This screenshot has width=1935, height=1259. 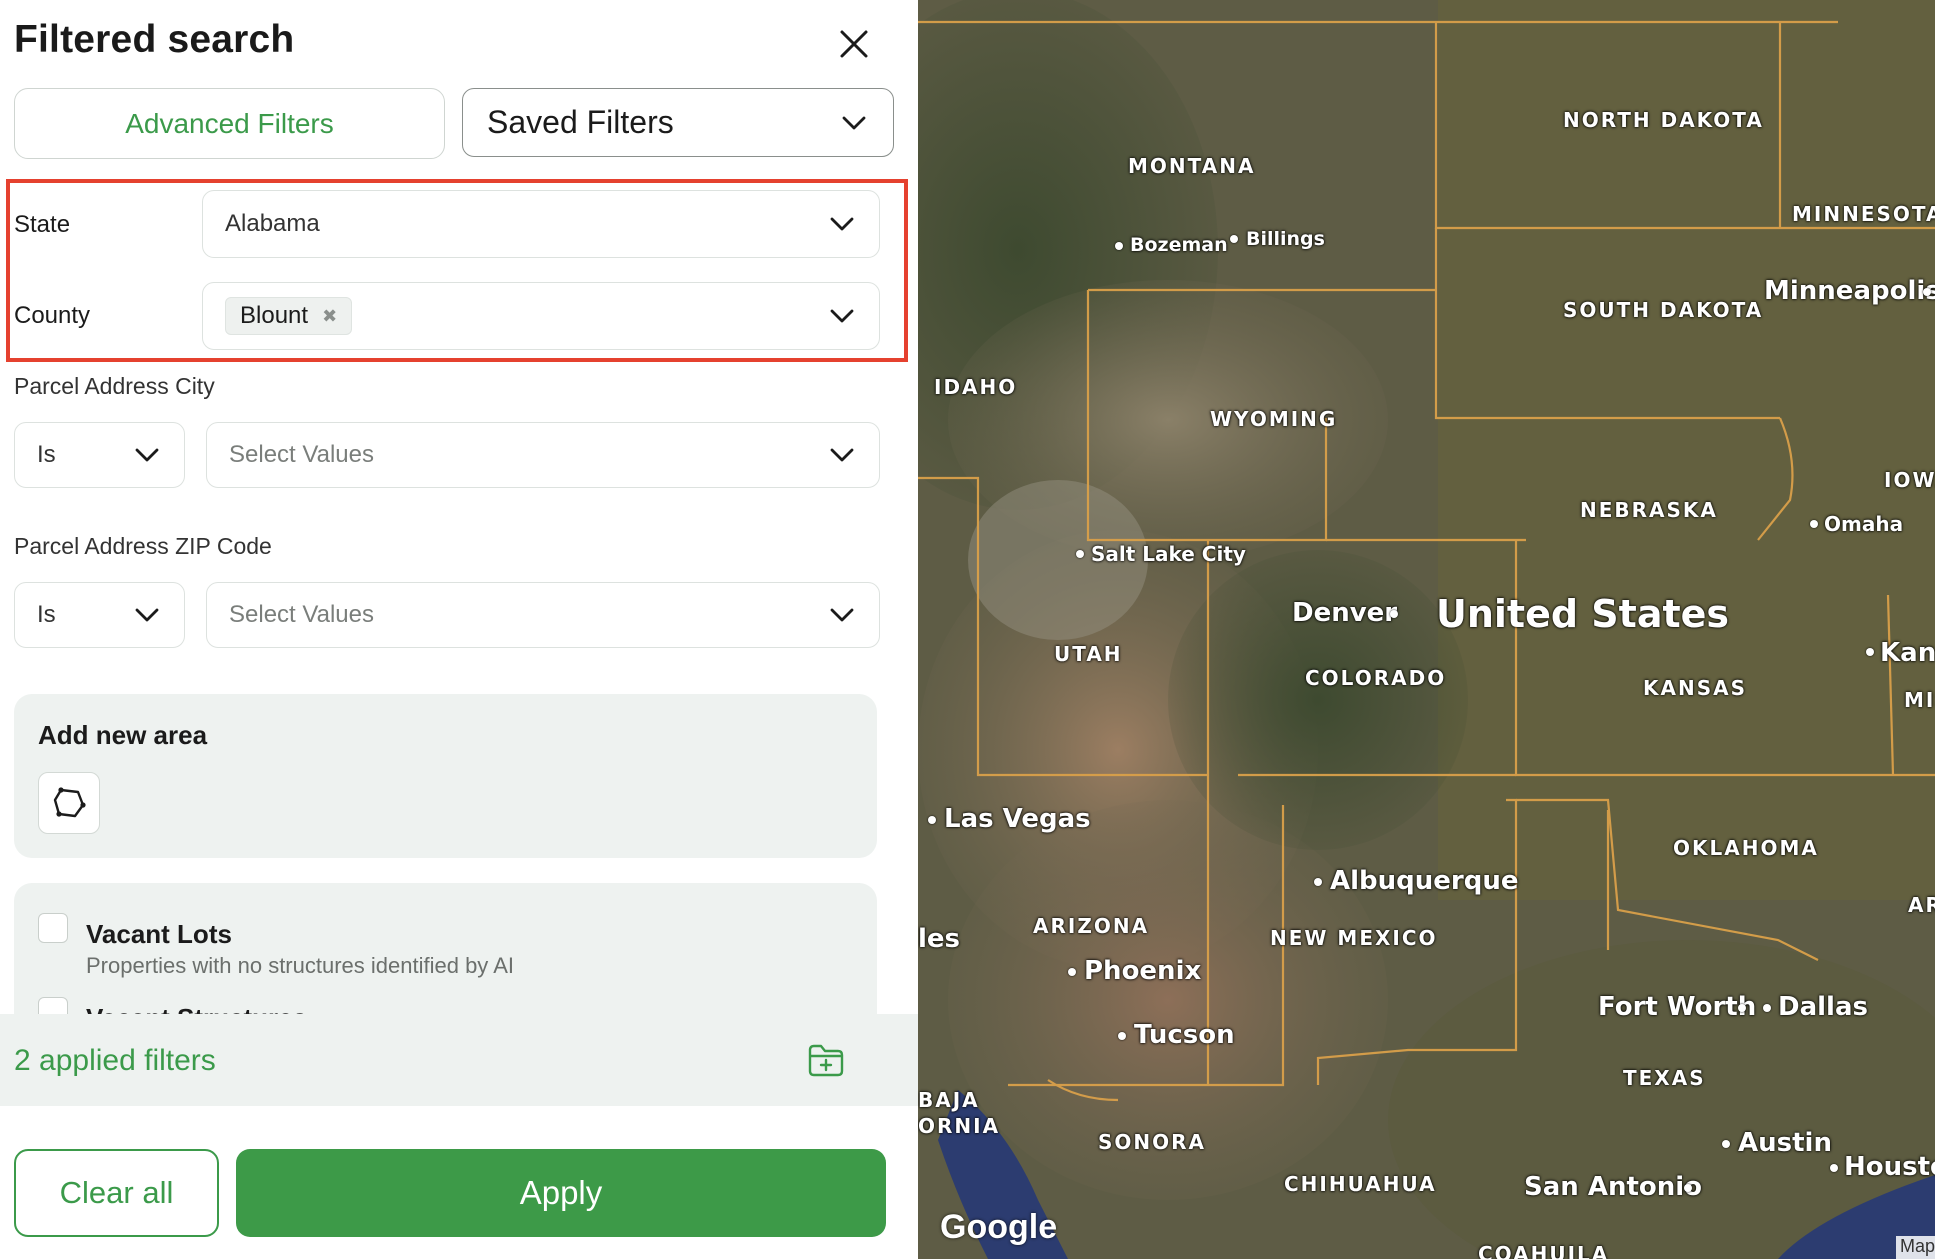 What do you see at coordinates (46, 614) in the screenshot?
I see `zip-operator-value: Is` at bounding box center [46, 614].